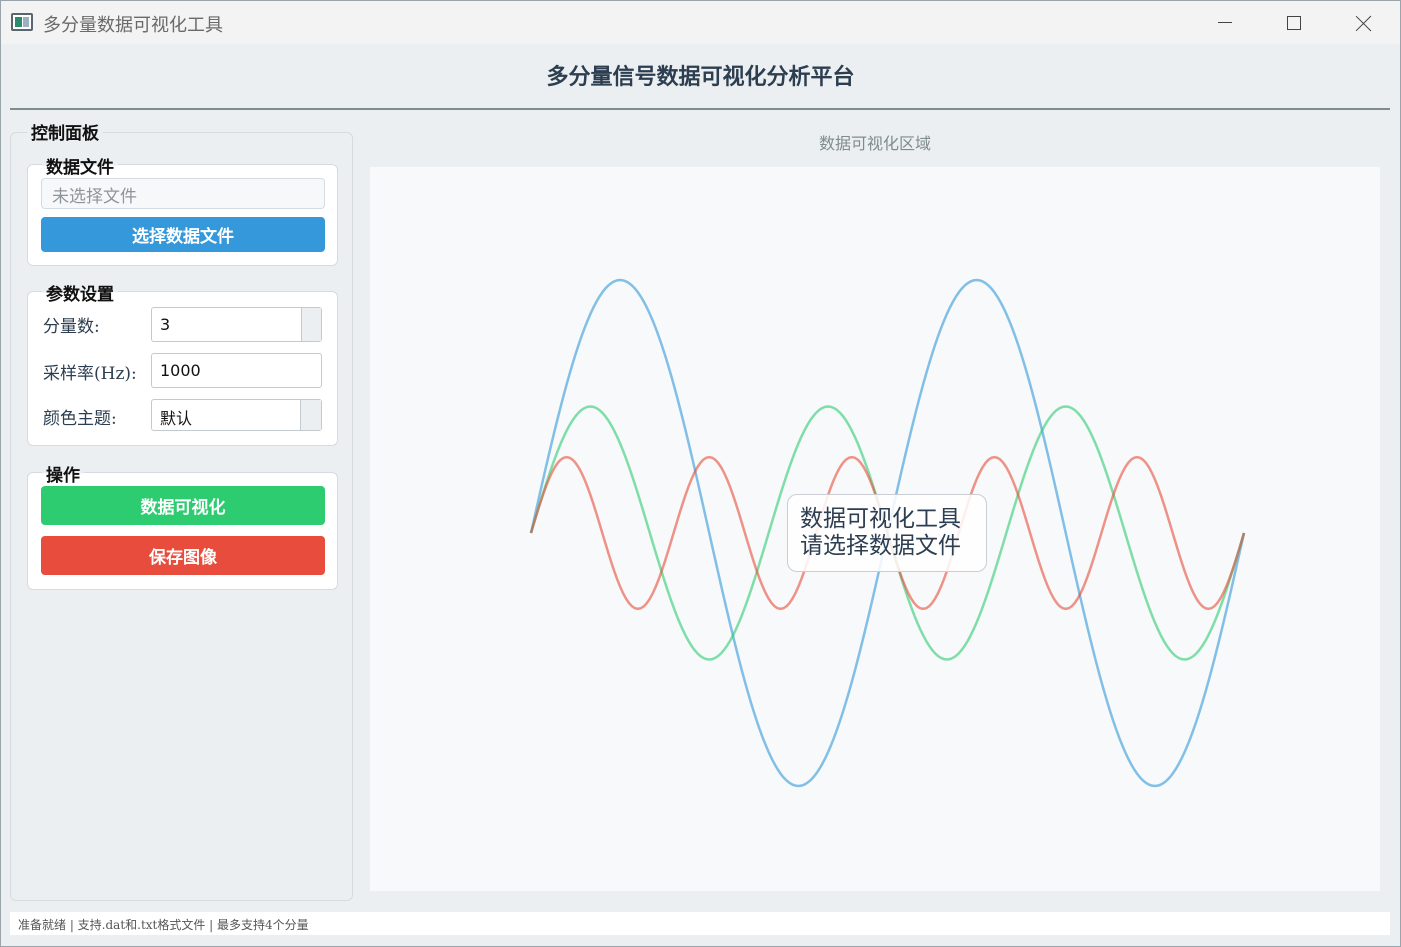 The width and height of the screenshot is (1401, 947). Describe the element at coordinates (63, 473) in the screenshot. I see `operations-group-title: 操作` at that location.